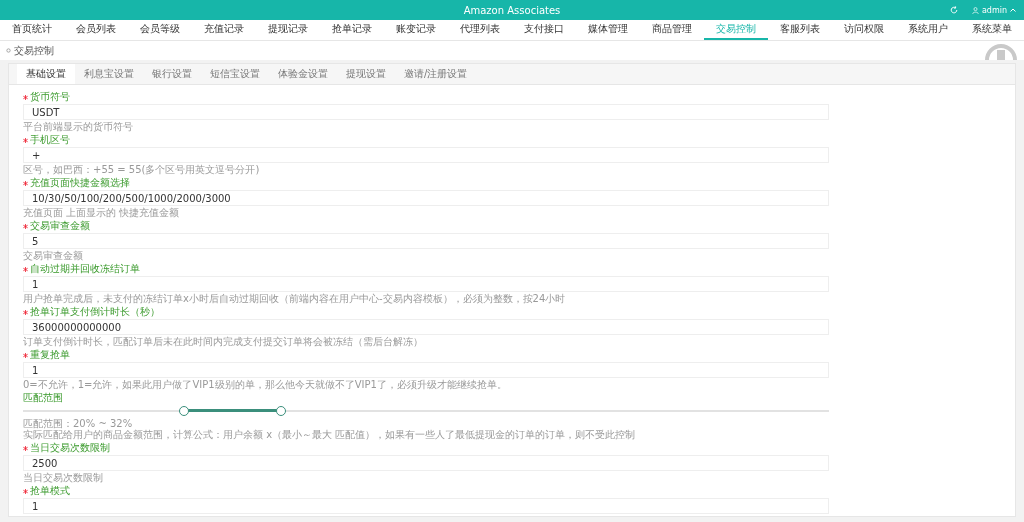 The image size is (1024, 522). Describe the element at coordinates (70, 448) in the screenshot. I see `field-label: 当日交易次数限制` at that location.